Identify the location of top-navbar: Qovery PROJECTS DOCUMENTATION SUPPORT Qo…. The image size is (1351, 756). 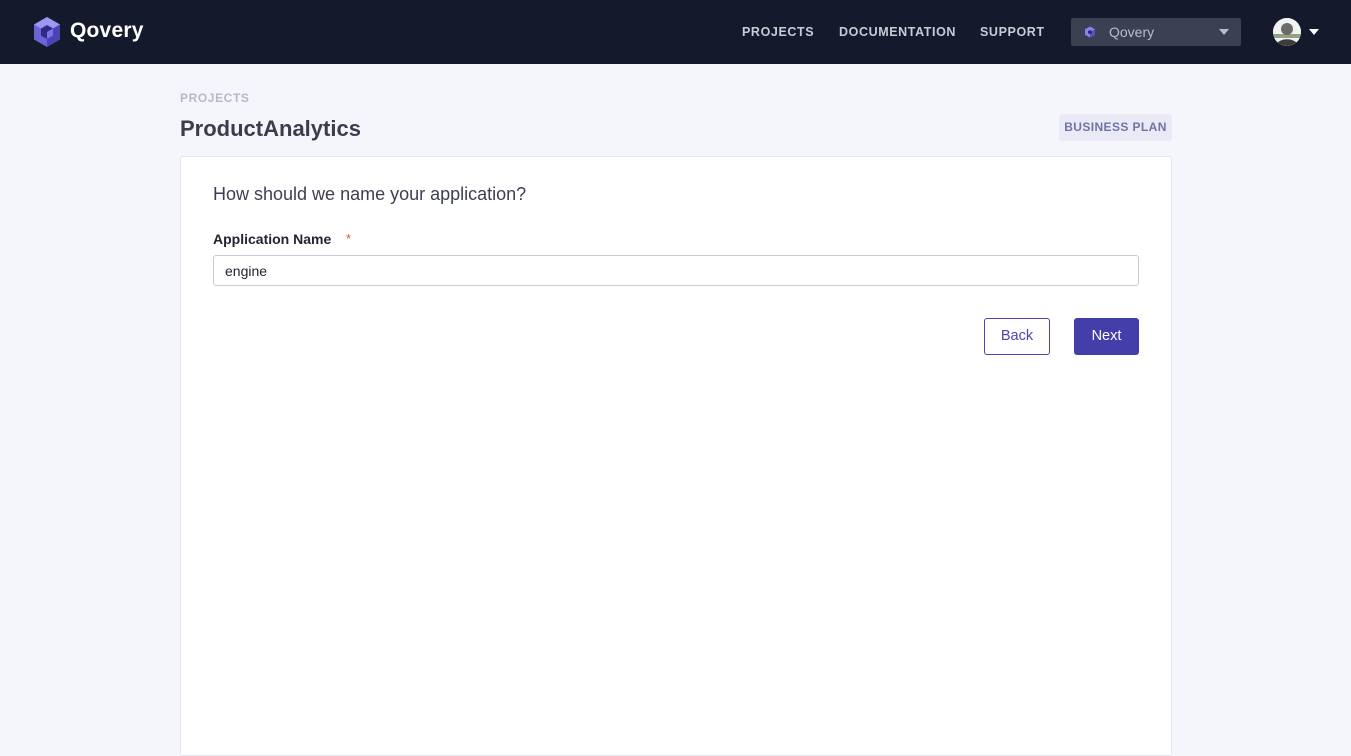
(675, 32).